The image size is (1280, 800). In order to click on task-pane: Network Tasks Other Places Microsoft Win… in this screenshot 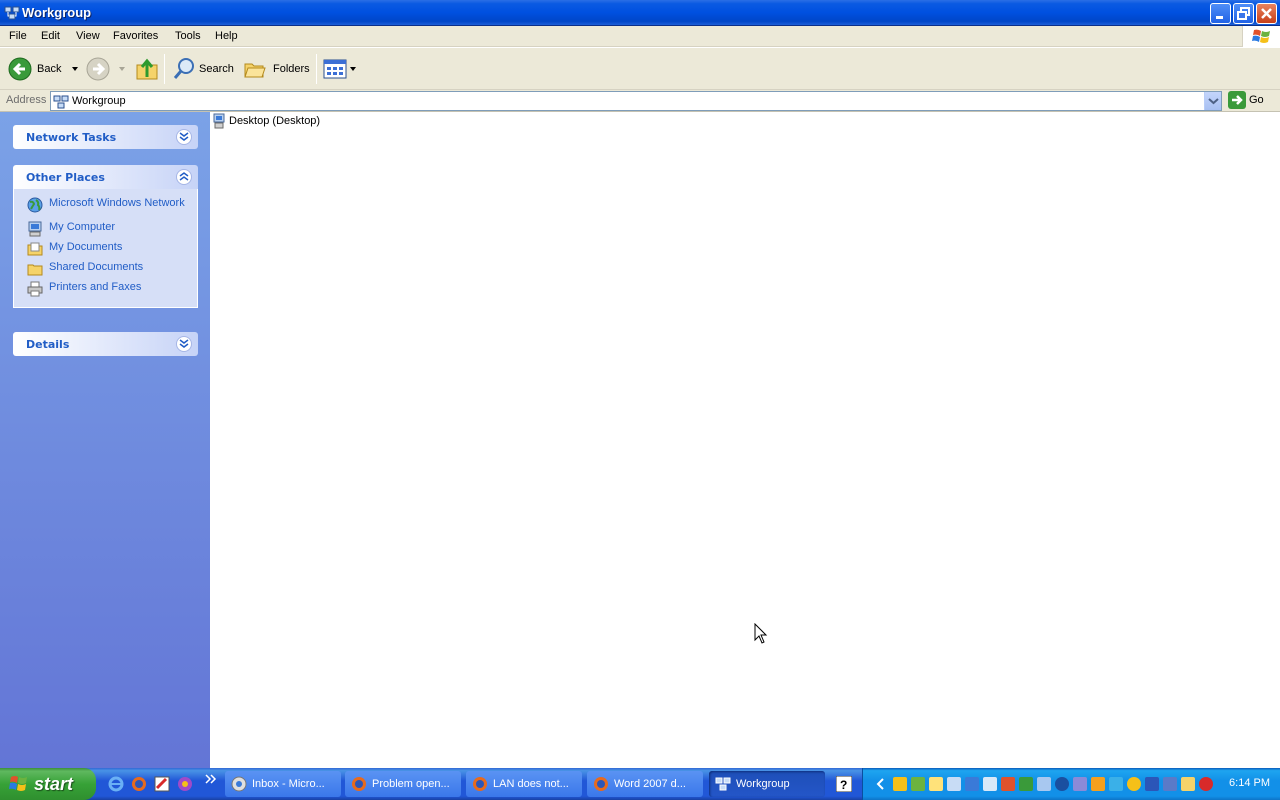, I will do `click(105, 440)`.